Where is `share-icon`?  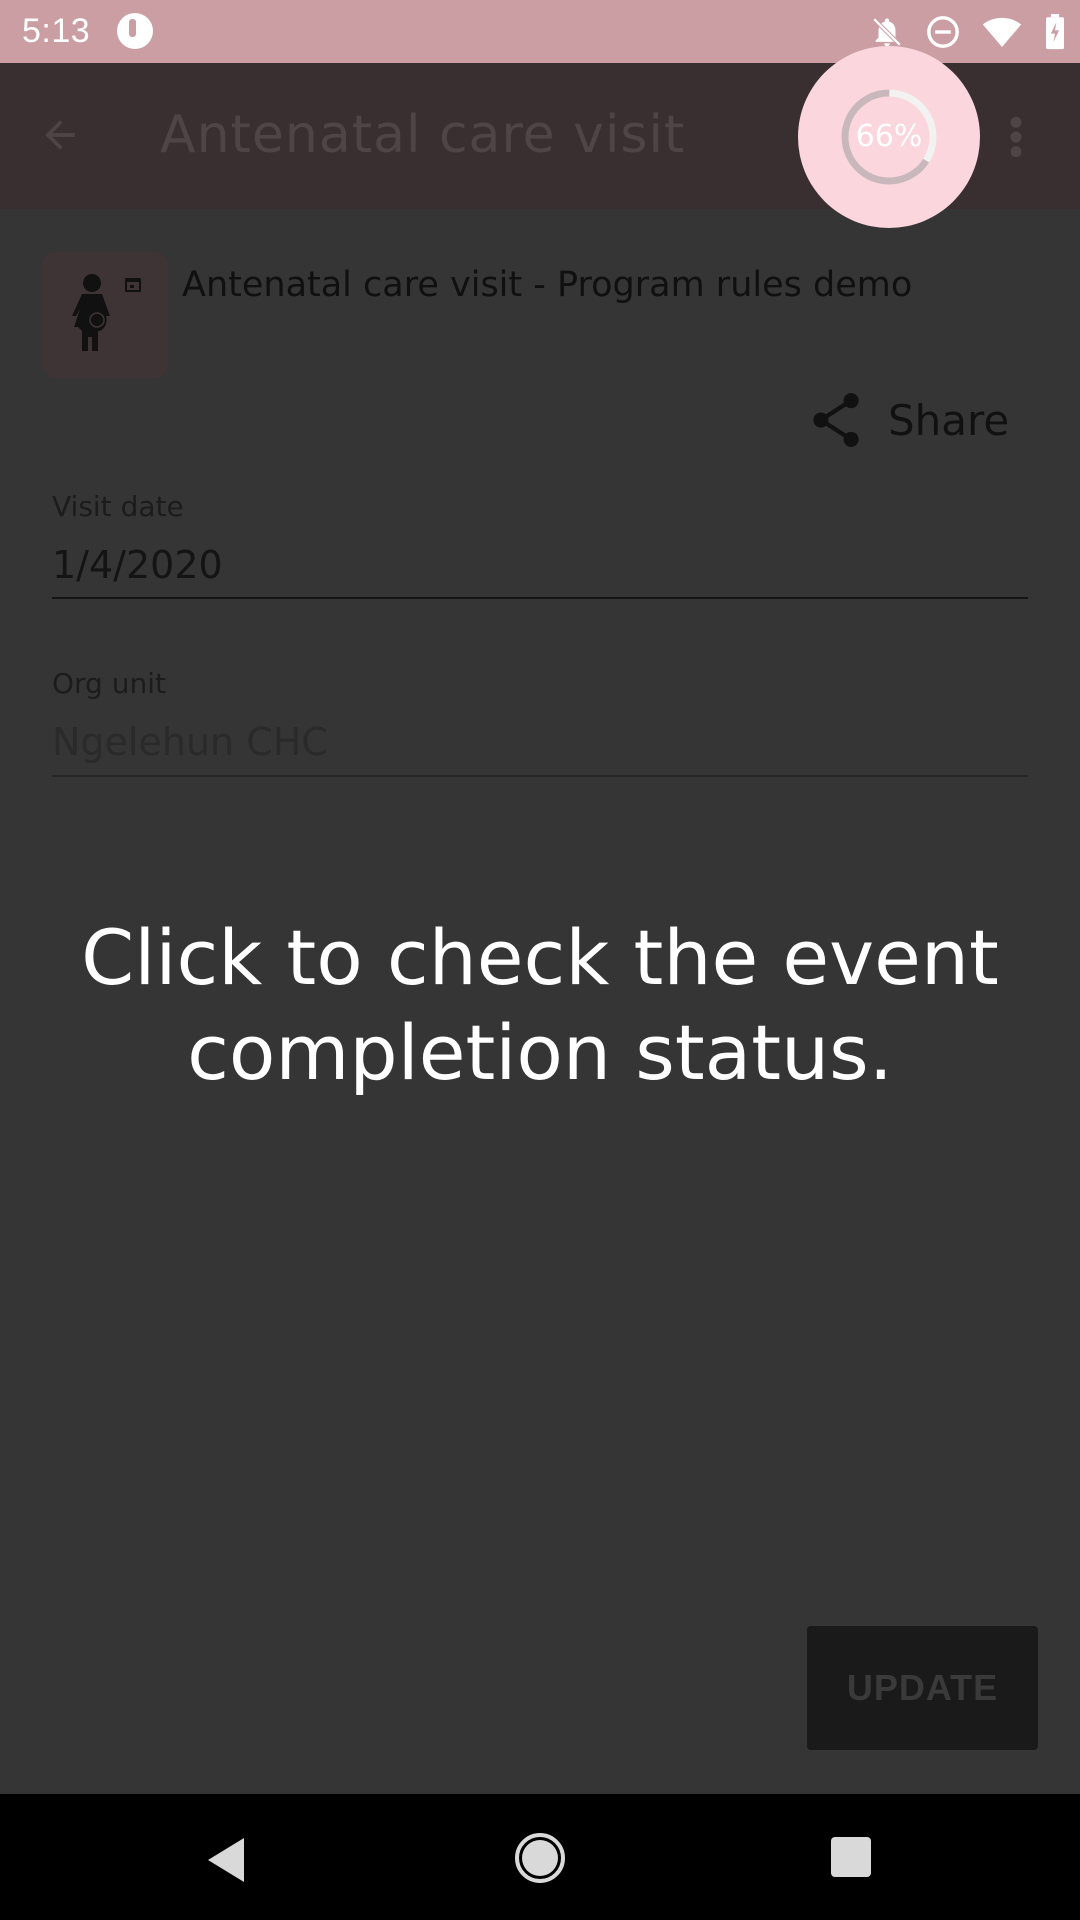
share-icon is located at coordinates (836, 420).